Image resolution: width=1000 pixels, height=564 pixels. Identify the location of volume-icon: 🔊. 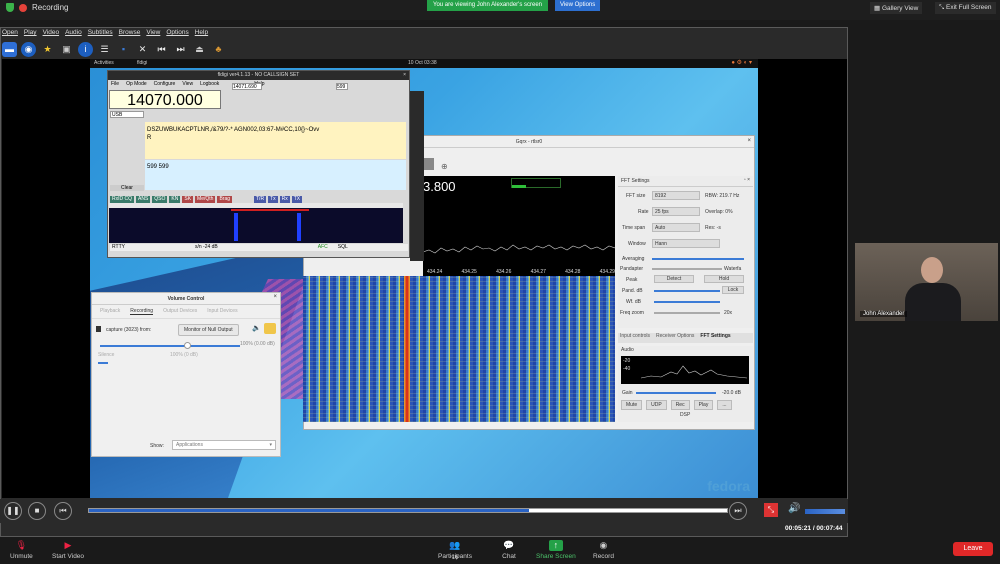
(794, 508).